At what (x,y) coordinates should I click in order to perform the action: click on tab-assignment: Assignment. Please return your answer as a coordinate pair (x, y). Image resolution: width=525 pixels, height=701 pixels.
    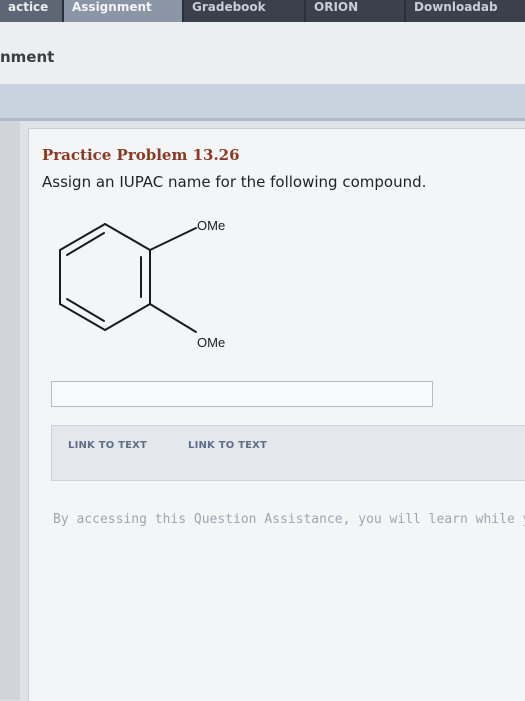
    Looking at the image, I should click on (123, 11).